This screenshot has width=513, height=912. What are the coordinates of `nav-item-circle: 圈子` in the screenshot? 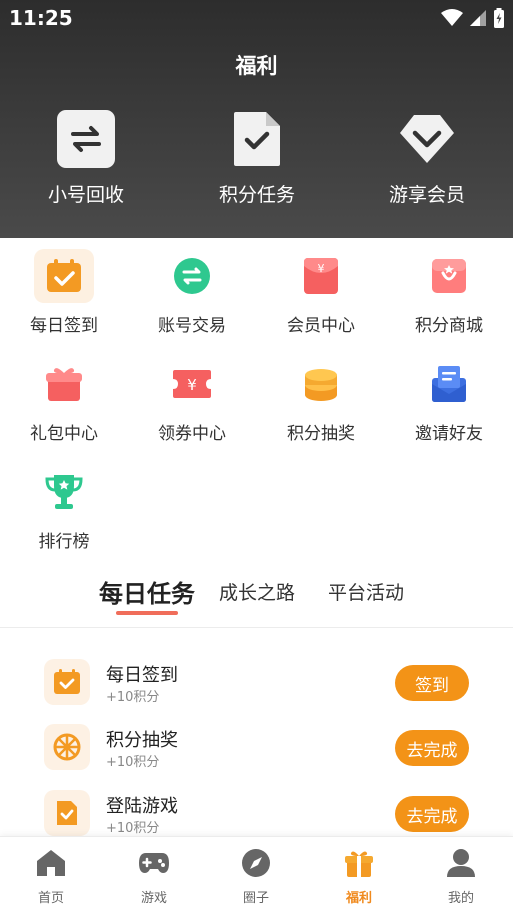 It's located at (256, 876).